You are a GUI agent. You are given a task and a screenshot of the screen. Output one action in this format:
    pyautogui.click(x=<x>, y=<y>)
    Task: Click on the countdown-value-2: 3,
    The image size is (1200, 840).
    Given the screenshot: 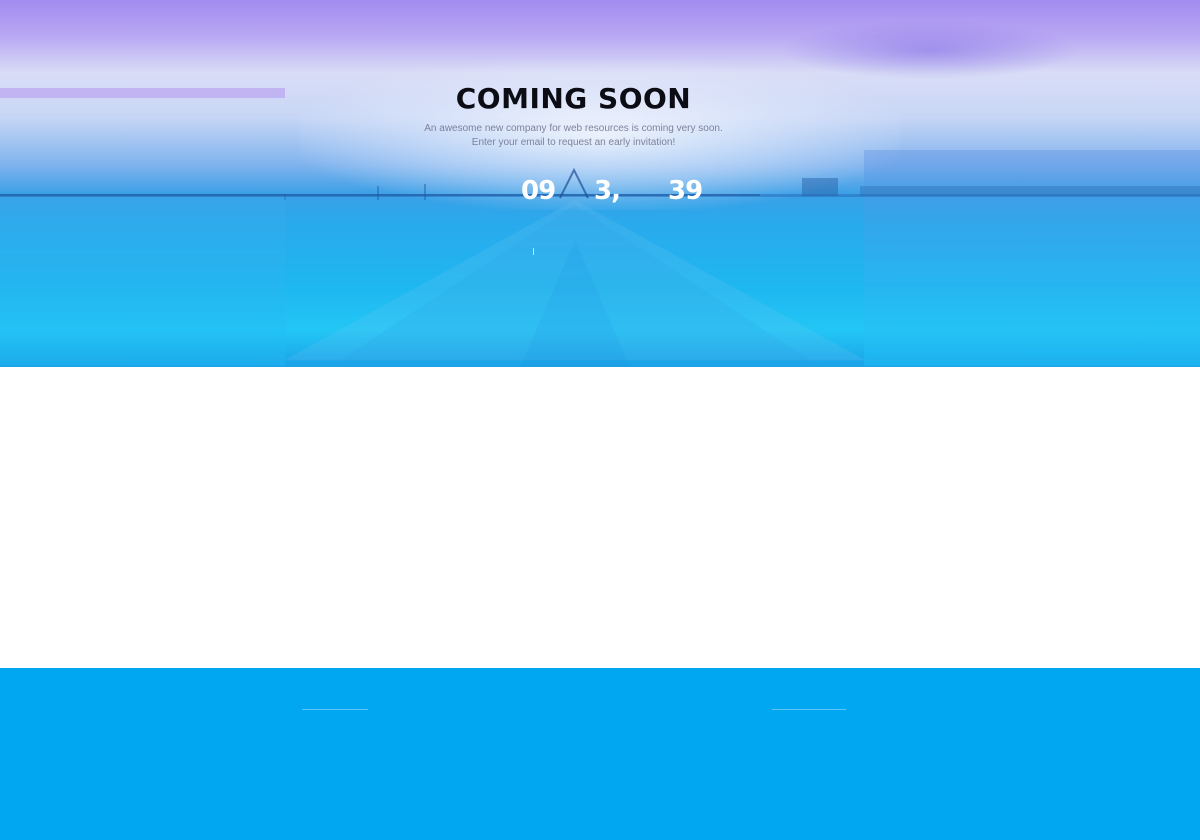 What is the action you would take?
    pyautogui.click(x=607, y=191)
    